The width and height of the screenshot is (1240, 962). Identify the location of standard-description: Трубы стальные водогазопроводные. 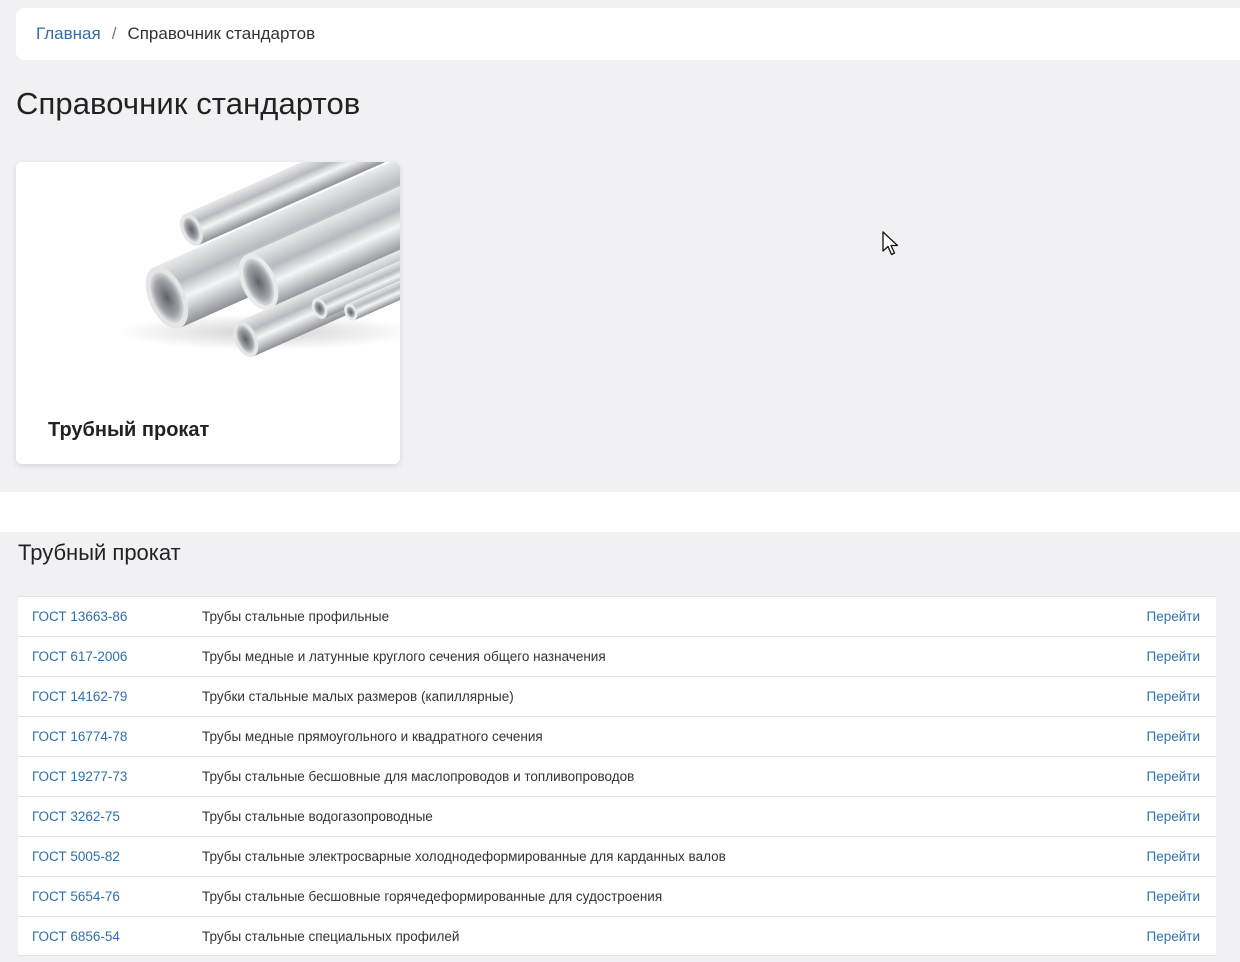
(317, 816).